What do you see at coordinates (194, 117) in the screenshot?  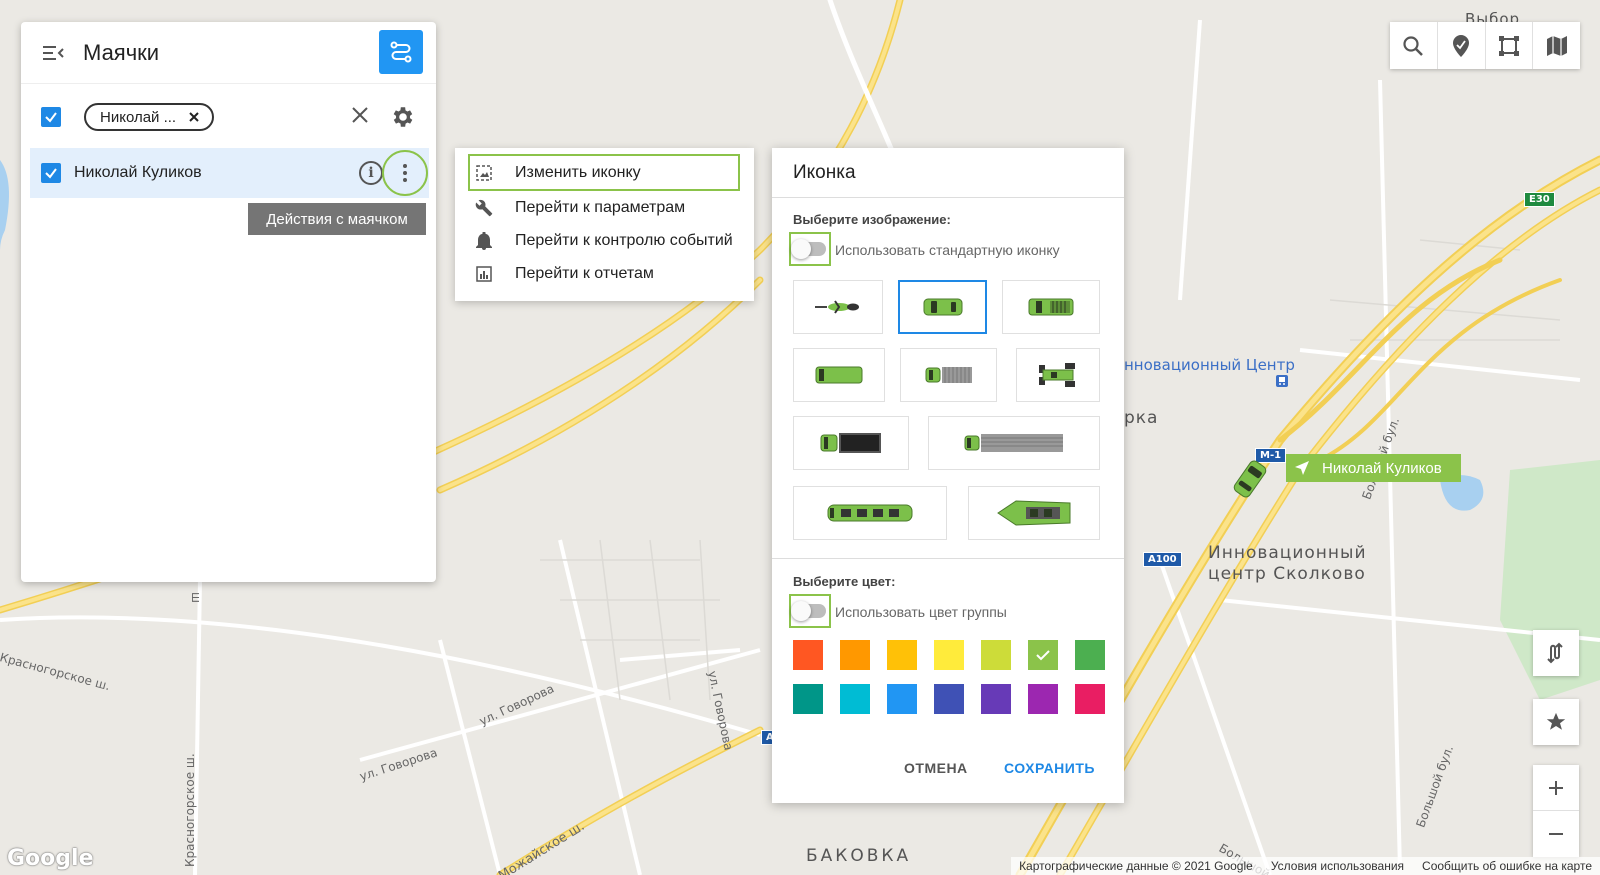 I see `remove-chip-icon` at bounding box center [194, 117].